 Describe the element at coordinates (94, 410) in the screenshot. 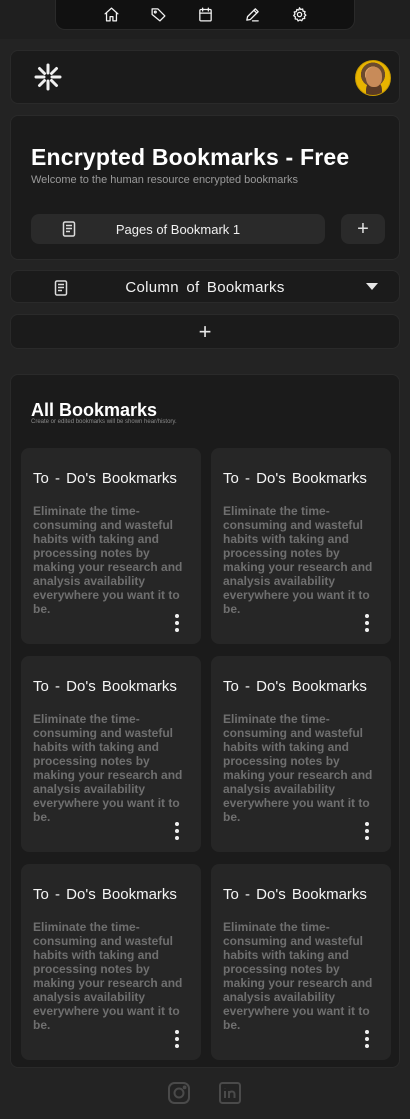

I see `section-heading: All Bookmarks` at that location.